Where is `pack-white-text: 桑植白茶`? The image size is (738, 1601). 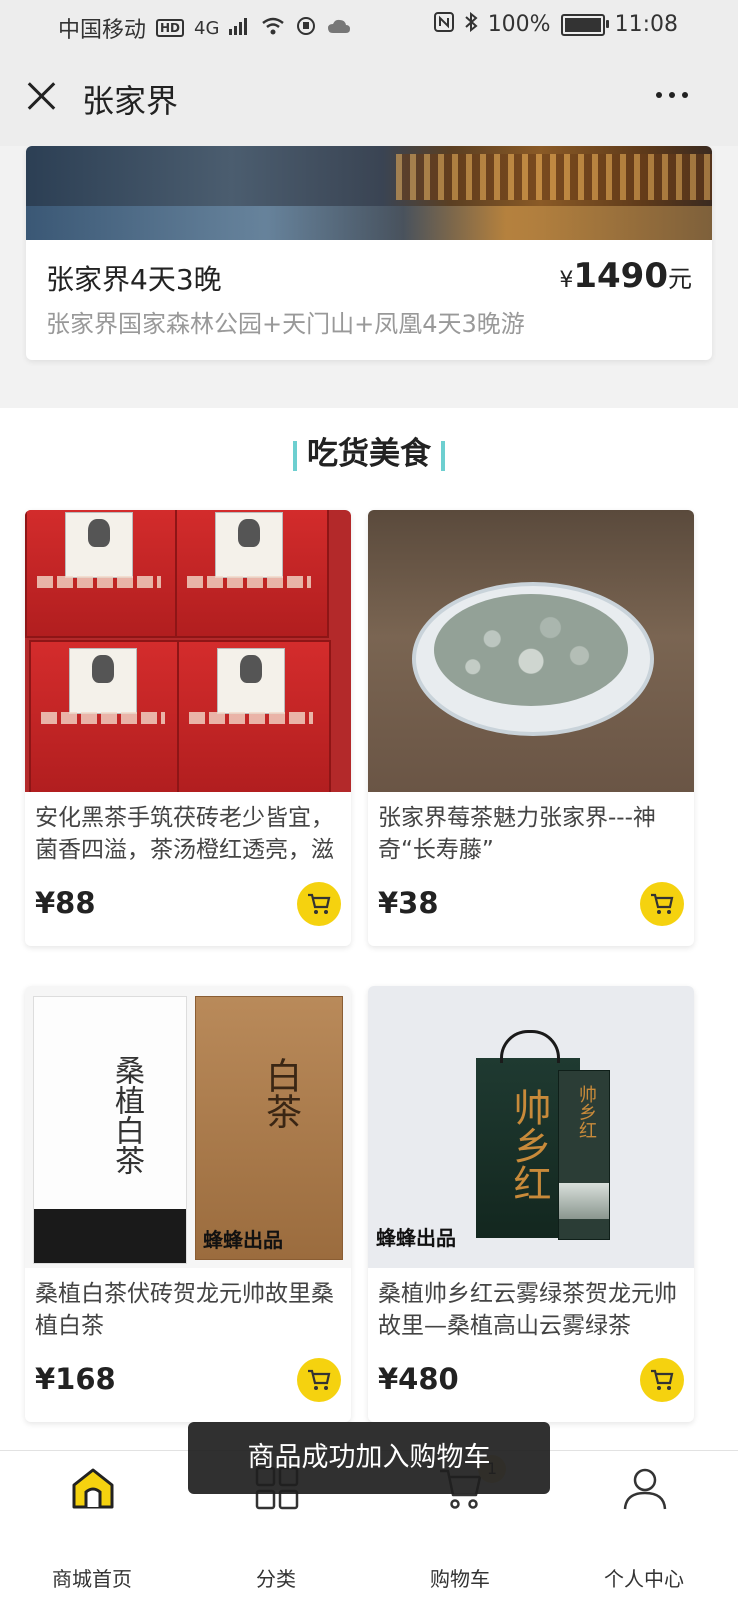
pack-white-text: 桑植白茶 is located at coordinates (126, 1115).